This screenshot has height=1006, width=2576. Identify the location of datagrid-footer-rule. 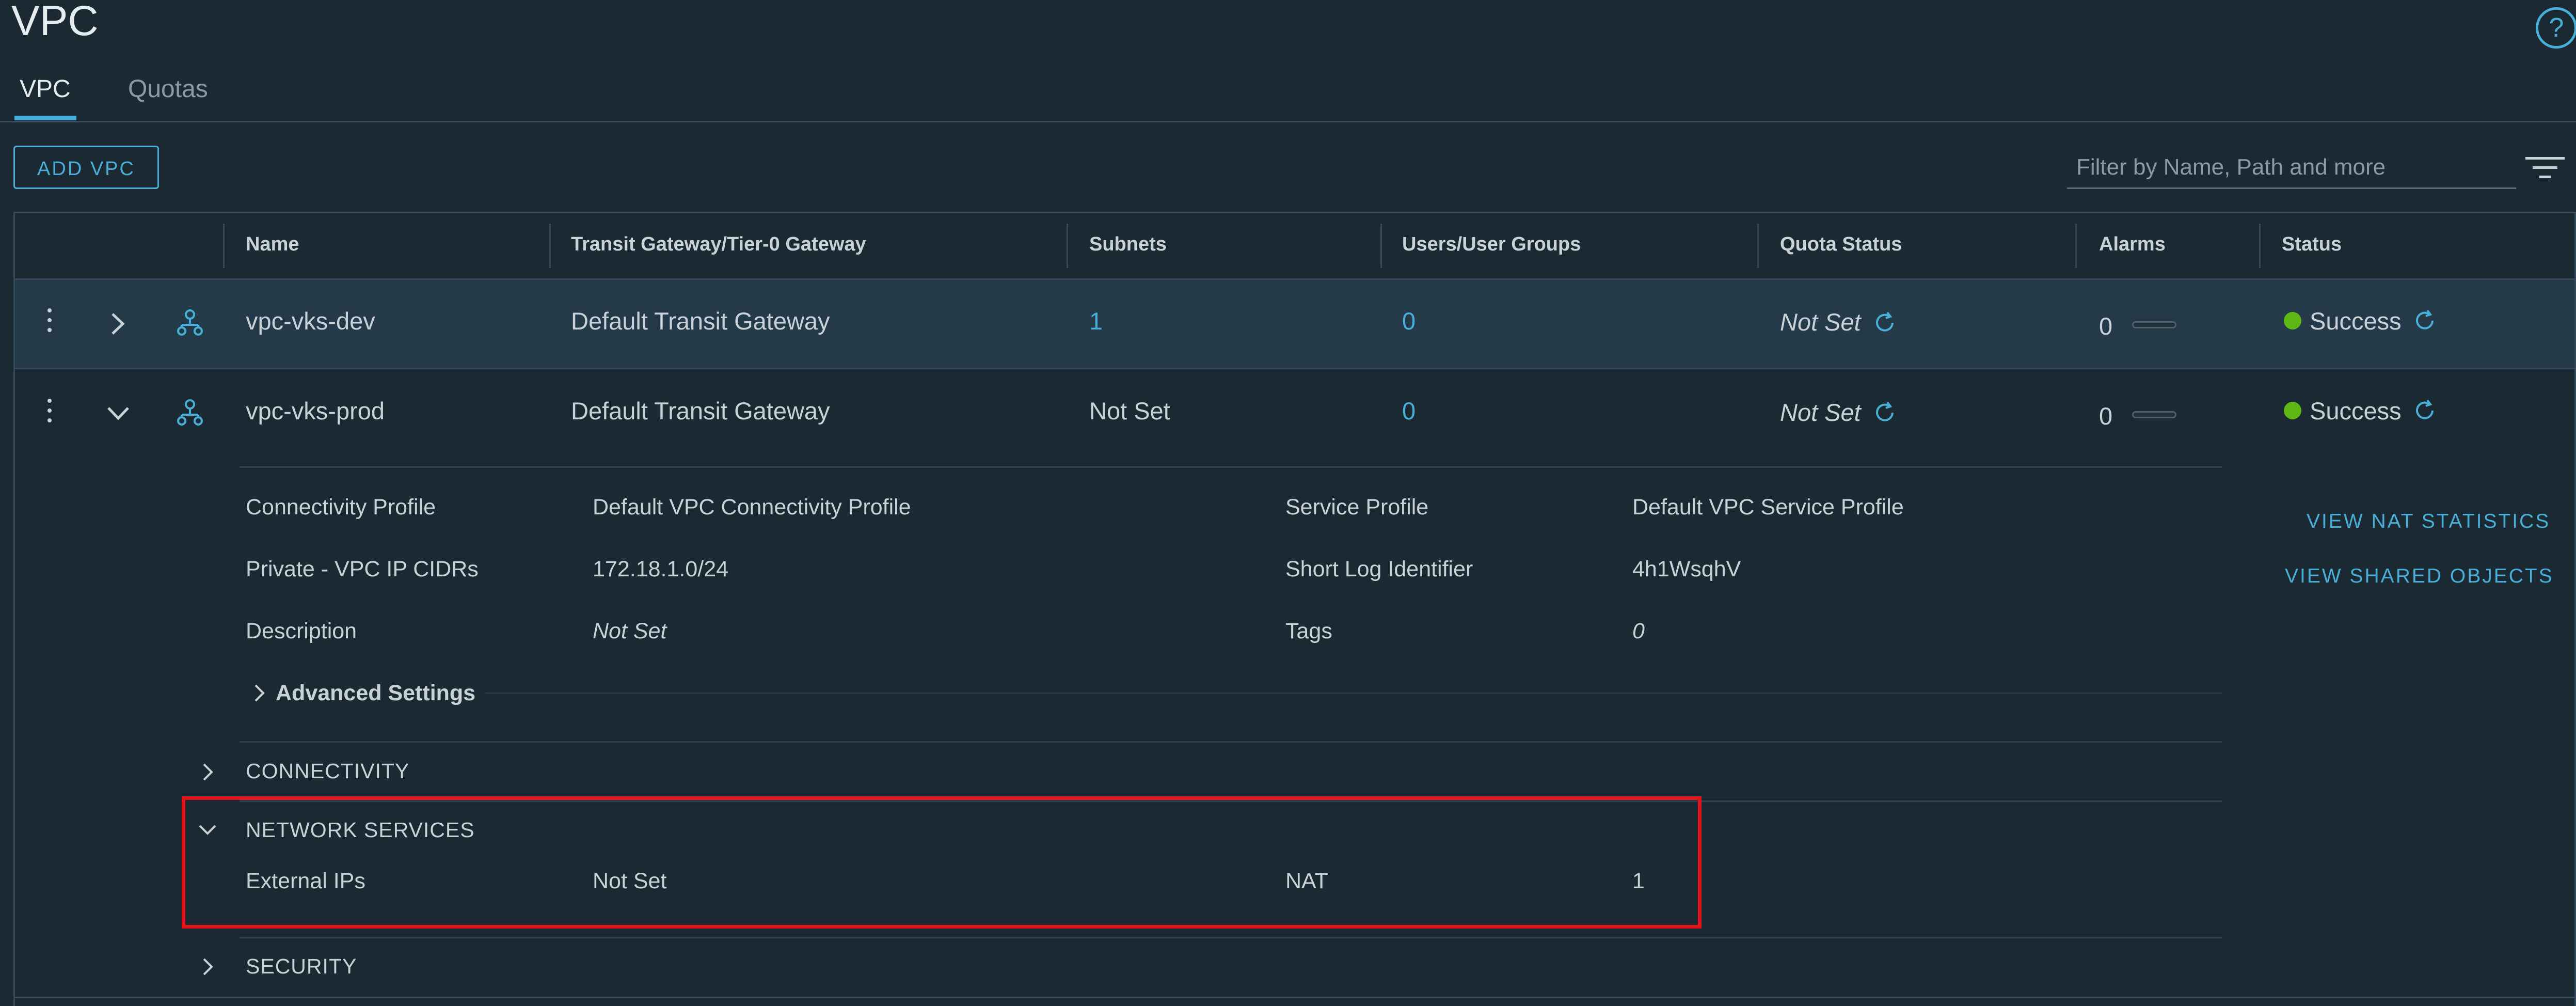
(1294, 998).